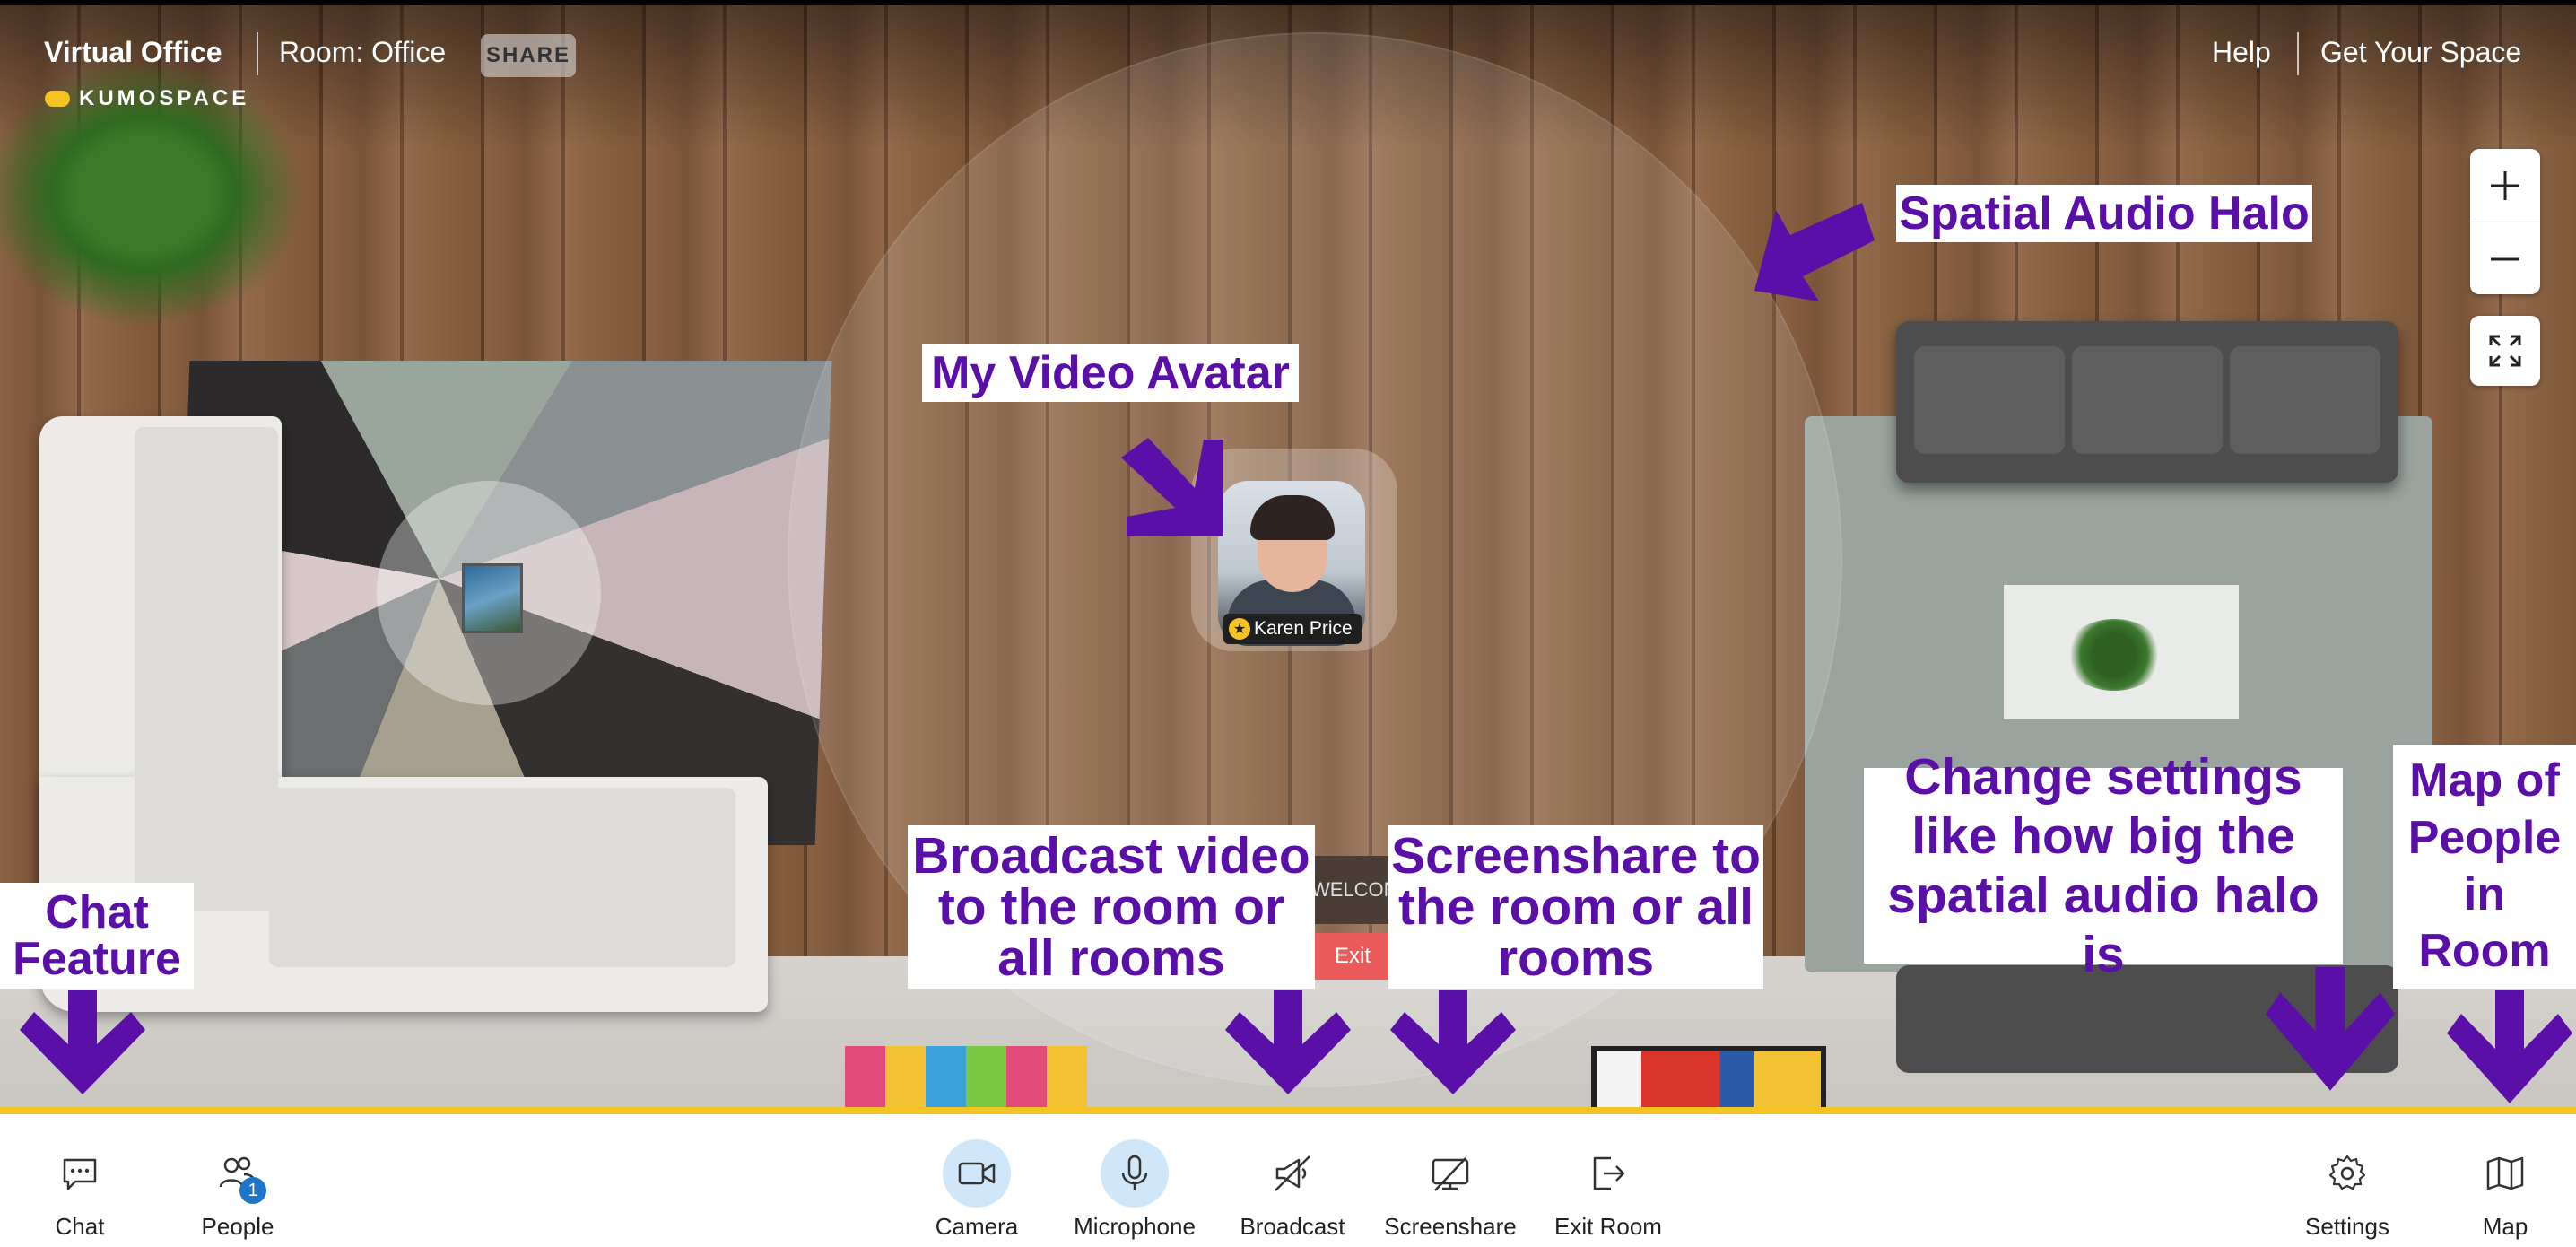  I want to click on host-star-icon: ★, so click(1239, 629).